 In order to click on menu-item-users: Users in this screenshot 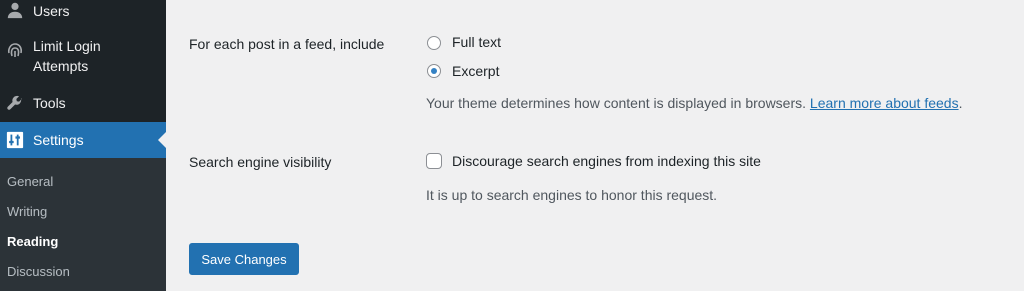, I will do `click(83, 11)`.